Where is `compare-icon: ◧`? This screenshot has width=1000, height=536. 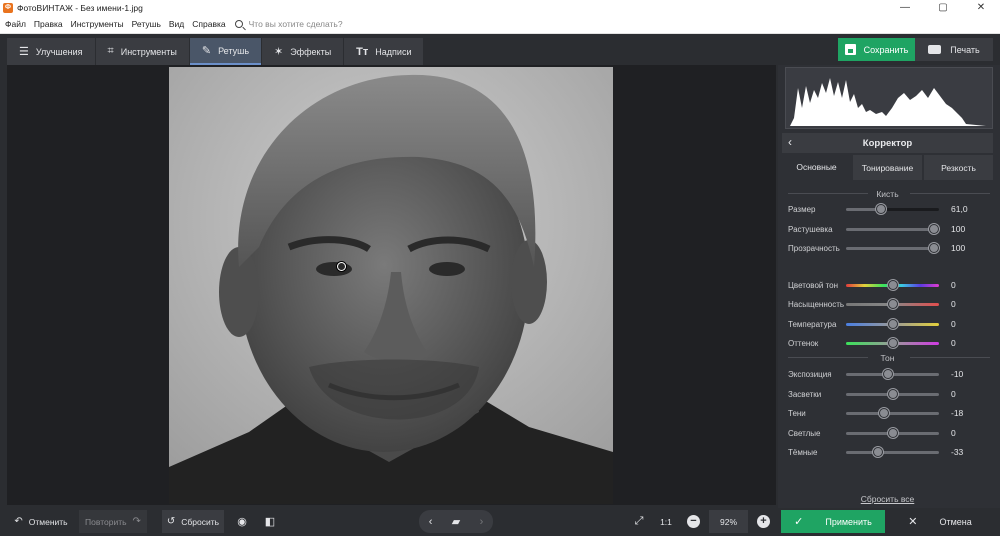
compare-icon: ◧ is located at coordinates (270, 522).